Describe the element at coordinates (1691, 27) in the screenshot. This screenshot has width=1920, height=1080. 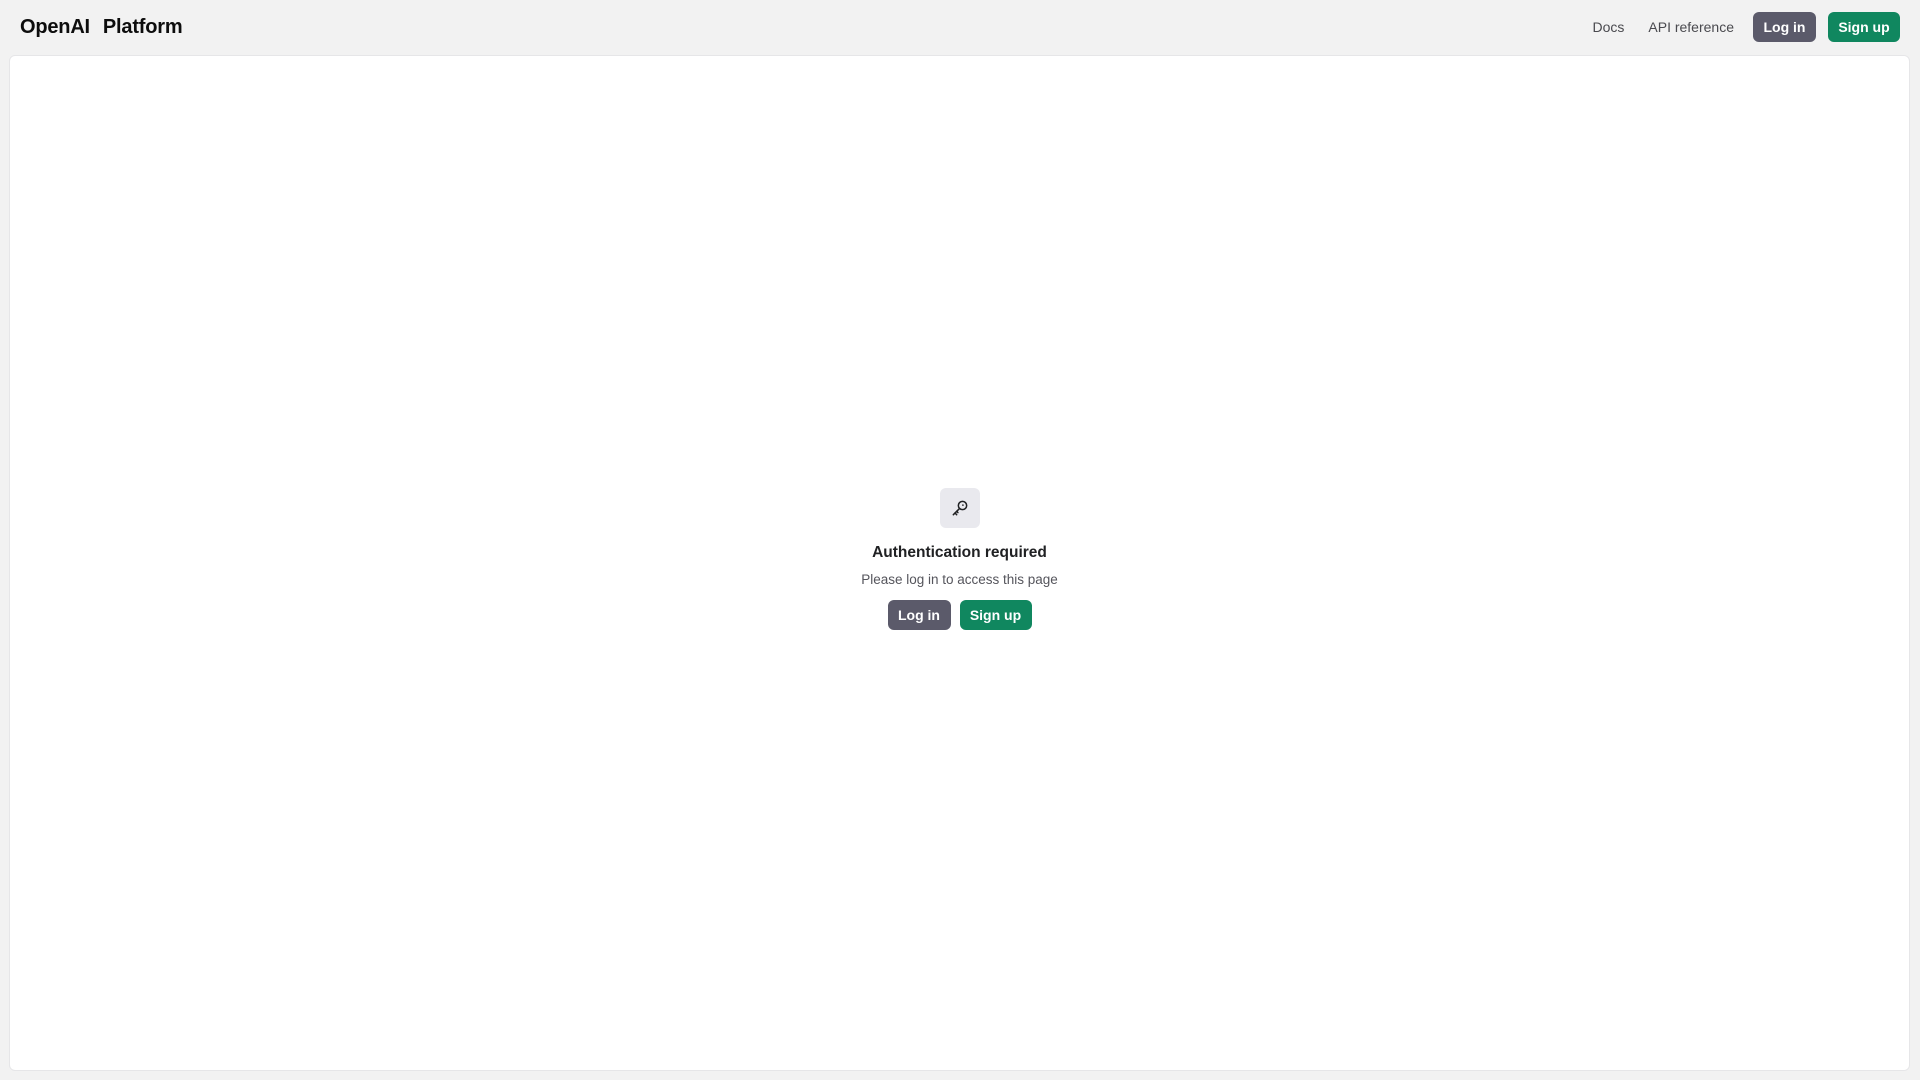
I see `nav-api-reference-link: API reference` at that location.